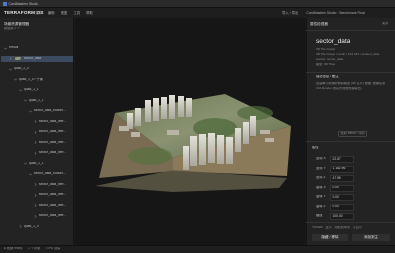 The image size is (395, 253). I want to click on menu-view: 视图, so click(64, 13).